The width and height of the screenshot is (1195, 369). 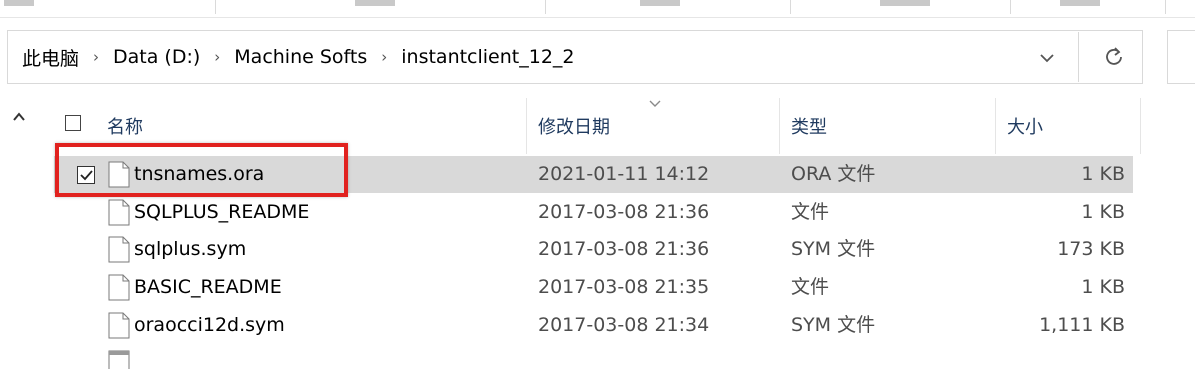 I want to click on ribbon-bottom-border, so click(x=597, y=17).